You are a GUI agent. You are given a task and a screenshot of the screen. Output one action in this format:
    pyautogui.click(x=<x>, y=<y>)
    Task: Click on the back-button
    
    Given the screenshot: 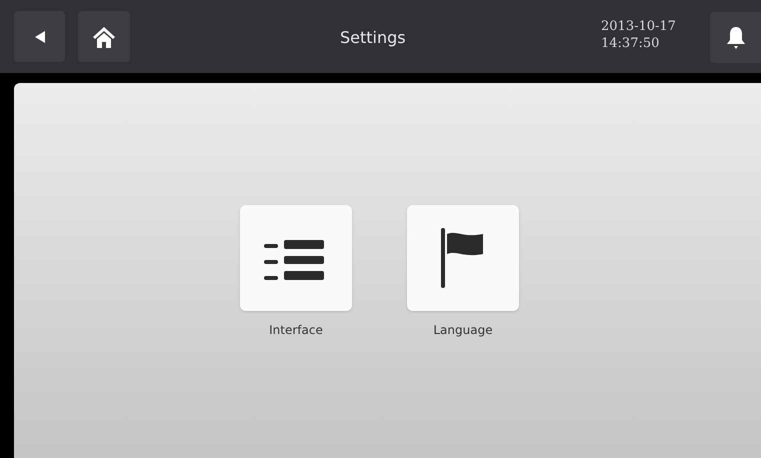 What is the action you would take?
    pyautogui.click(x=39, y=36)
    